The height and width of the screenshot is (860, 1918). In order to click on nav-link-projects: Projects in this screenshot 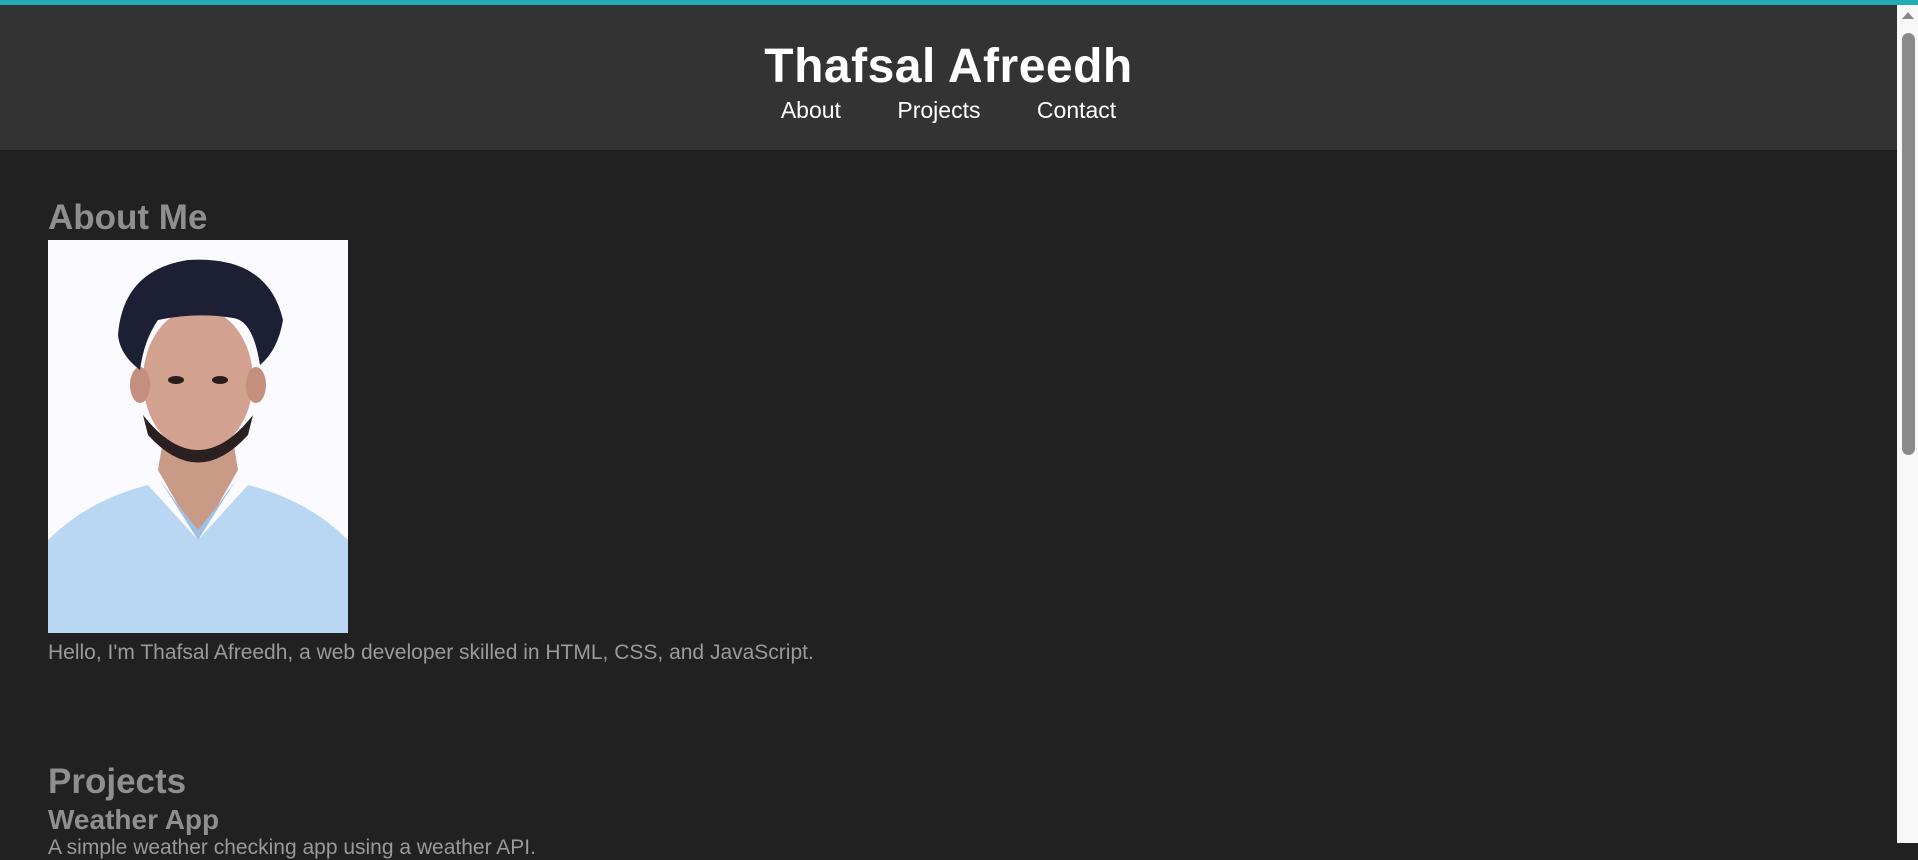, I will do `click(938, 110)`.